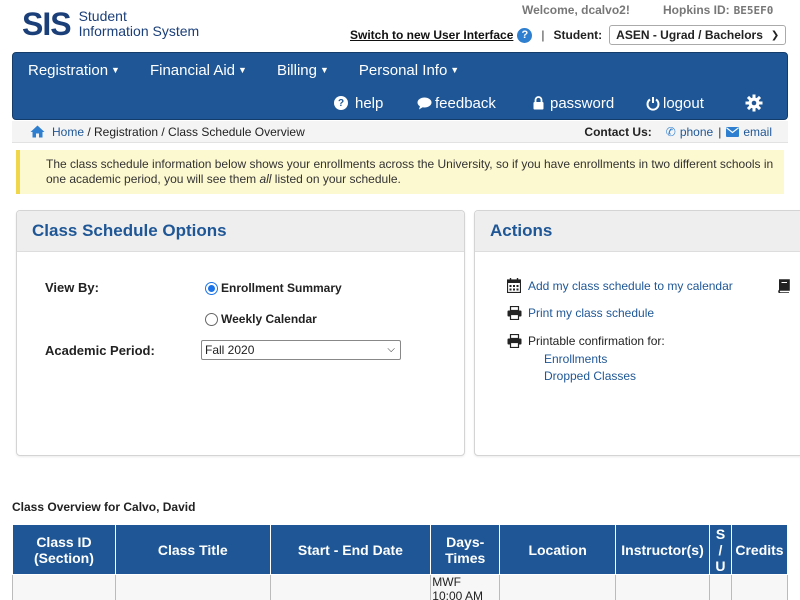 The width and height of the screenshot is (800, 600). I want to click on hopkins-id: Hopkins ID: BE5EF0, so click(718, 10).